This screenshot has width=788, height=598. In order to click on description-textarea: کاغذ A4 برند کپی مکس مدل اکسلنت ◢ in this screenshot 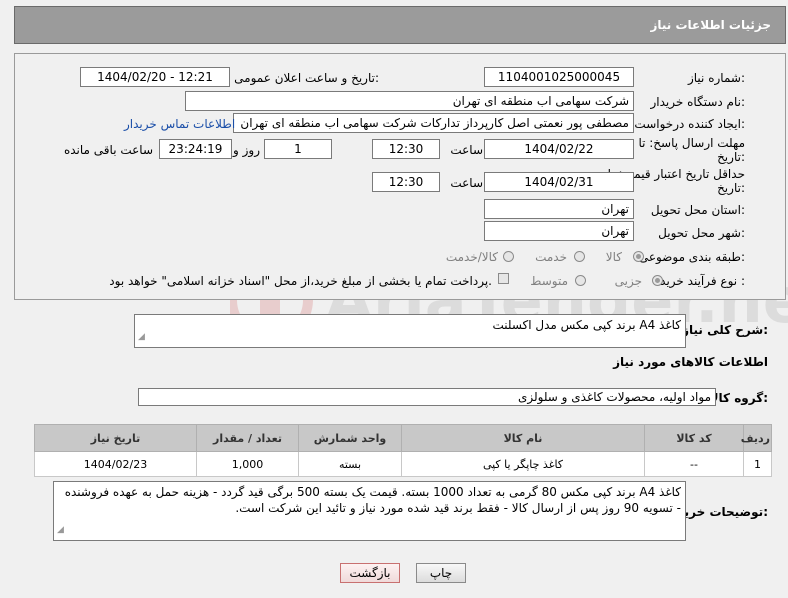, I will do `click(410, 331)`.